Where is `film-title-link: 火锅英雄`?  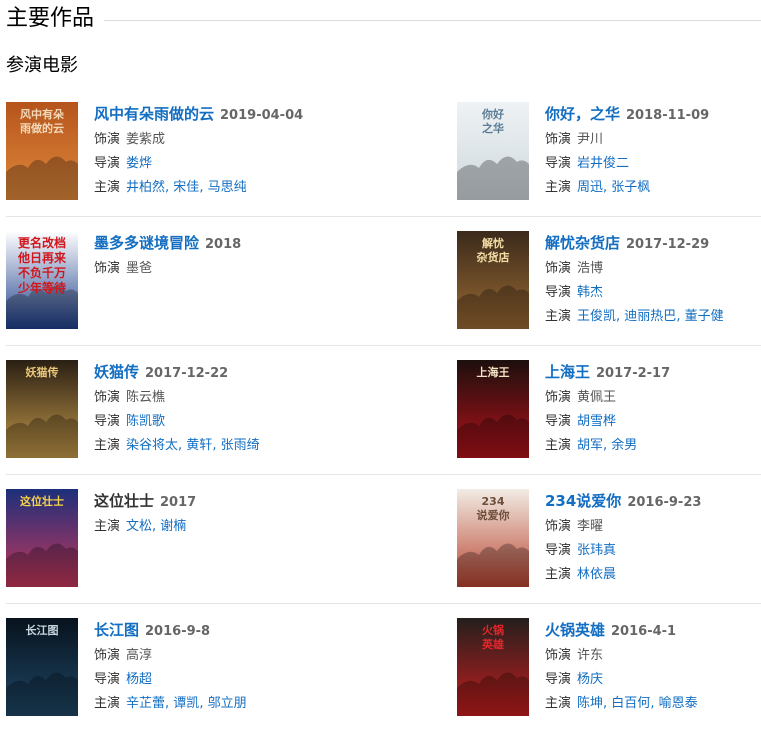 film-title-link: 火锅英雄 is located at coordinates (575, 630).